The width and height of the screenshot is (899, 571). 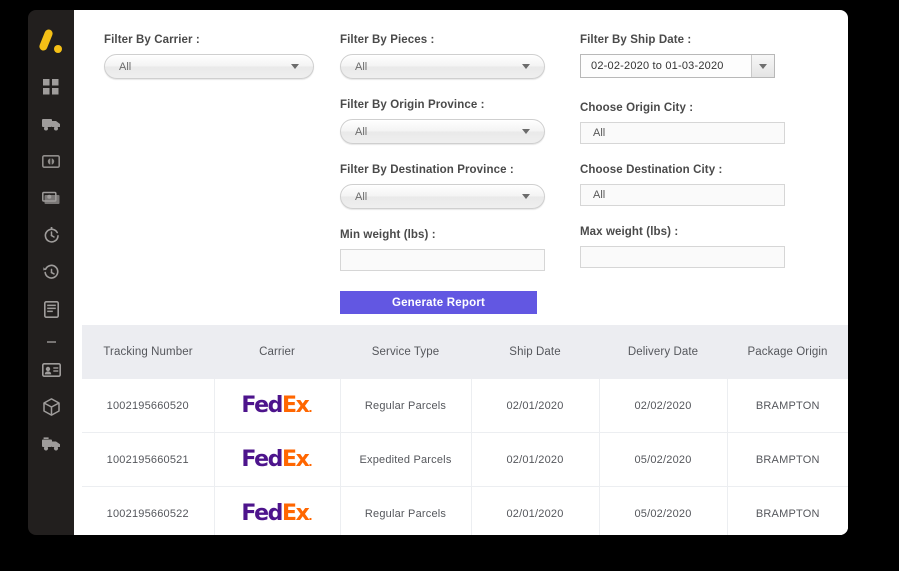 I want to click on cell-delivery-date: 02/02/2020, so click(x=663, y=406).